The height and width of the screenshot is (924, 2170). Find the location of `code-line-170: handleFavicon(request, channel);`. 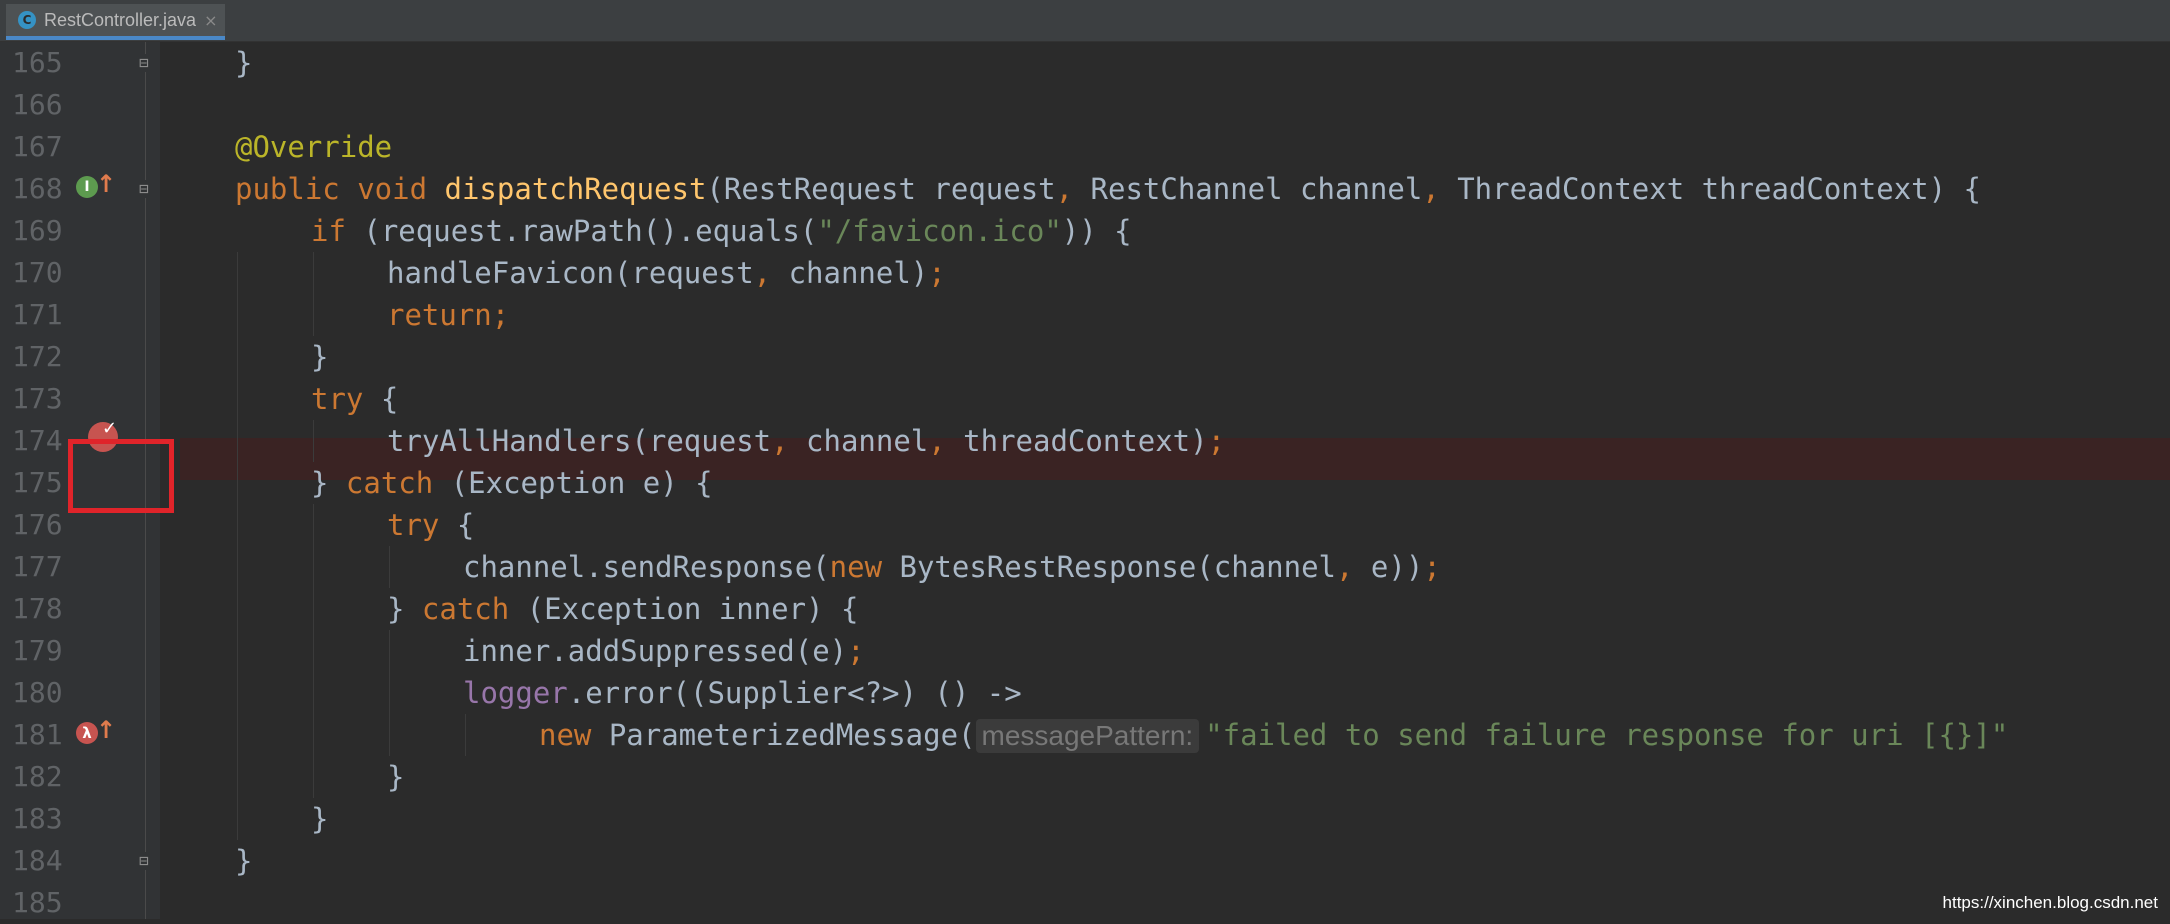

code-line-170: handleFavicon(request, channel); is located at coordinates (666, 273).